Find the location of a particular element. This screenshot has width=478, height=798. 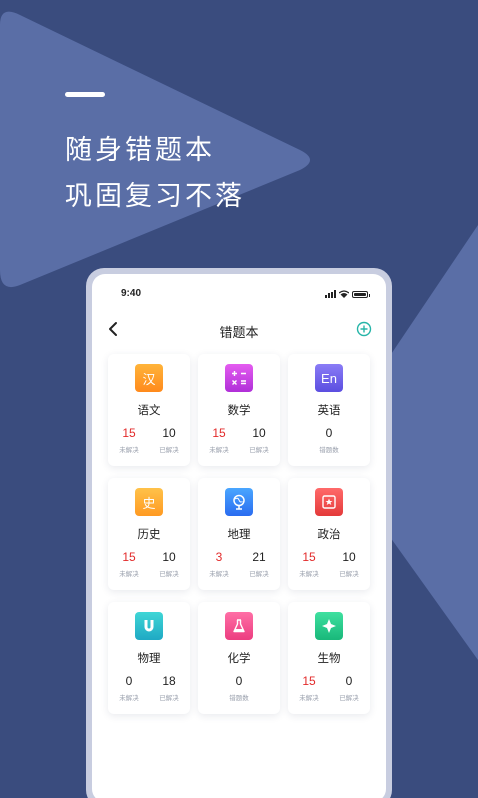

subject-name: 地理 is located at coordinates (239, 534).